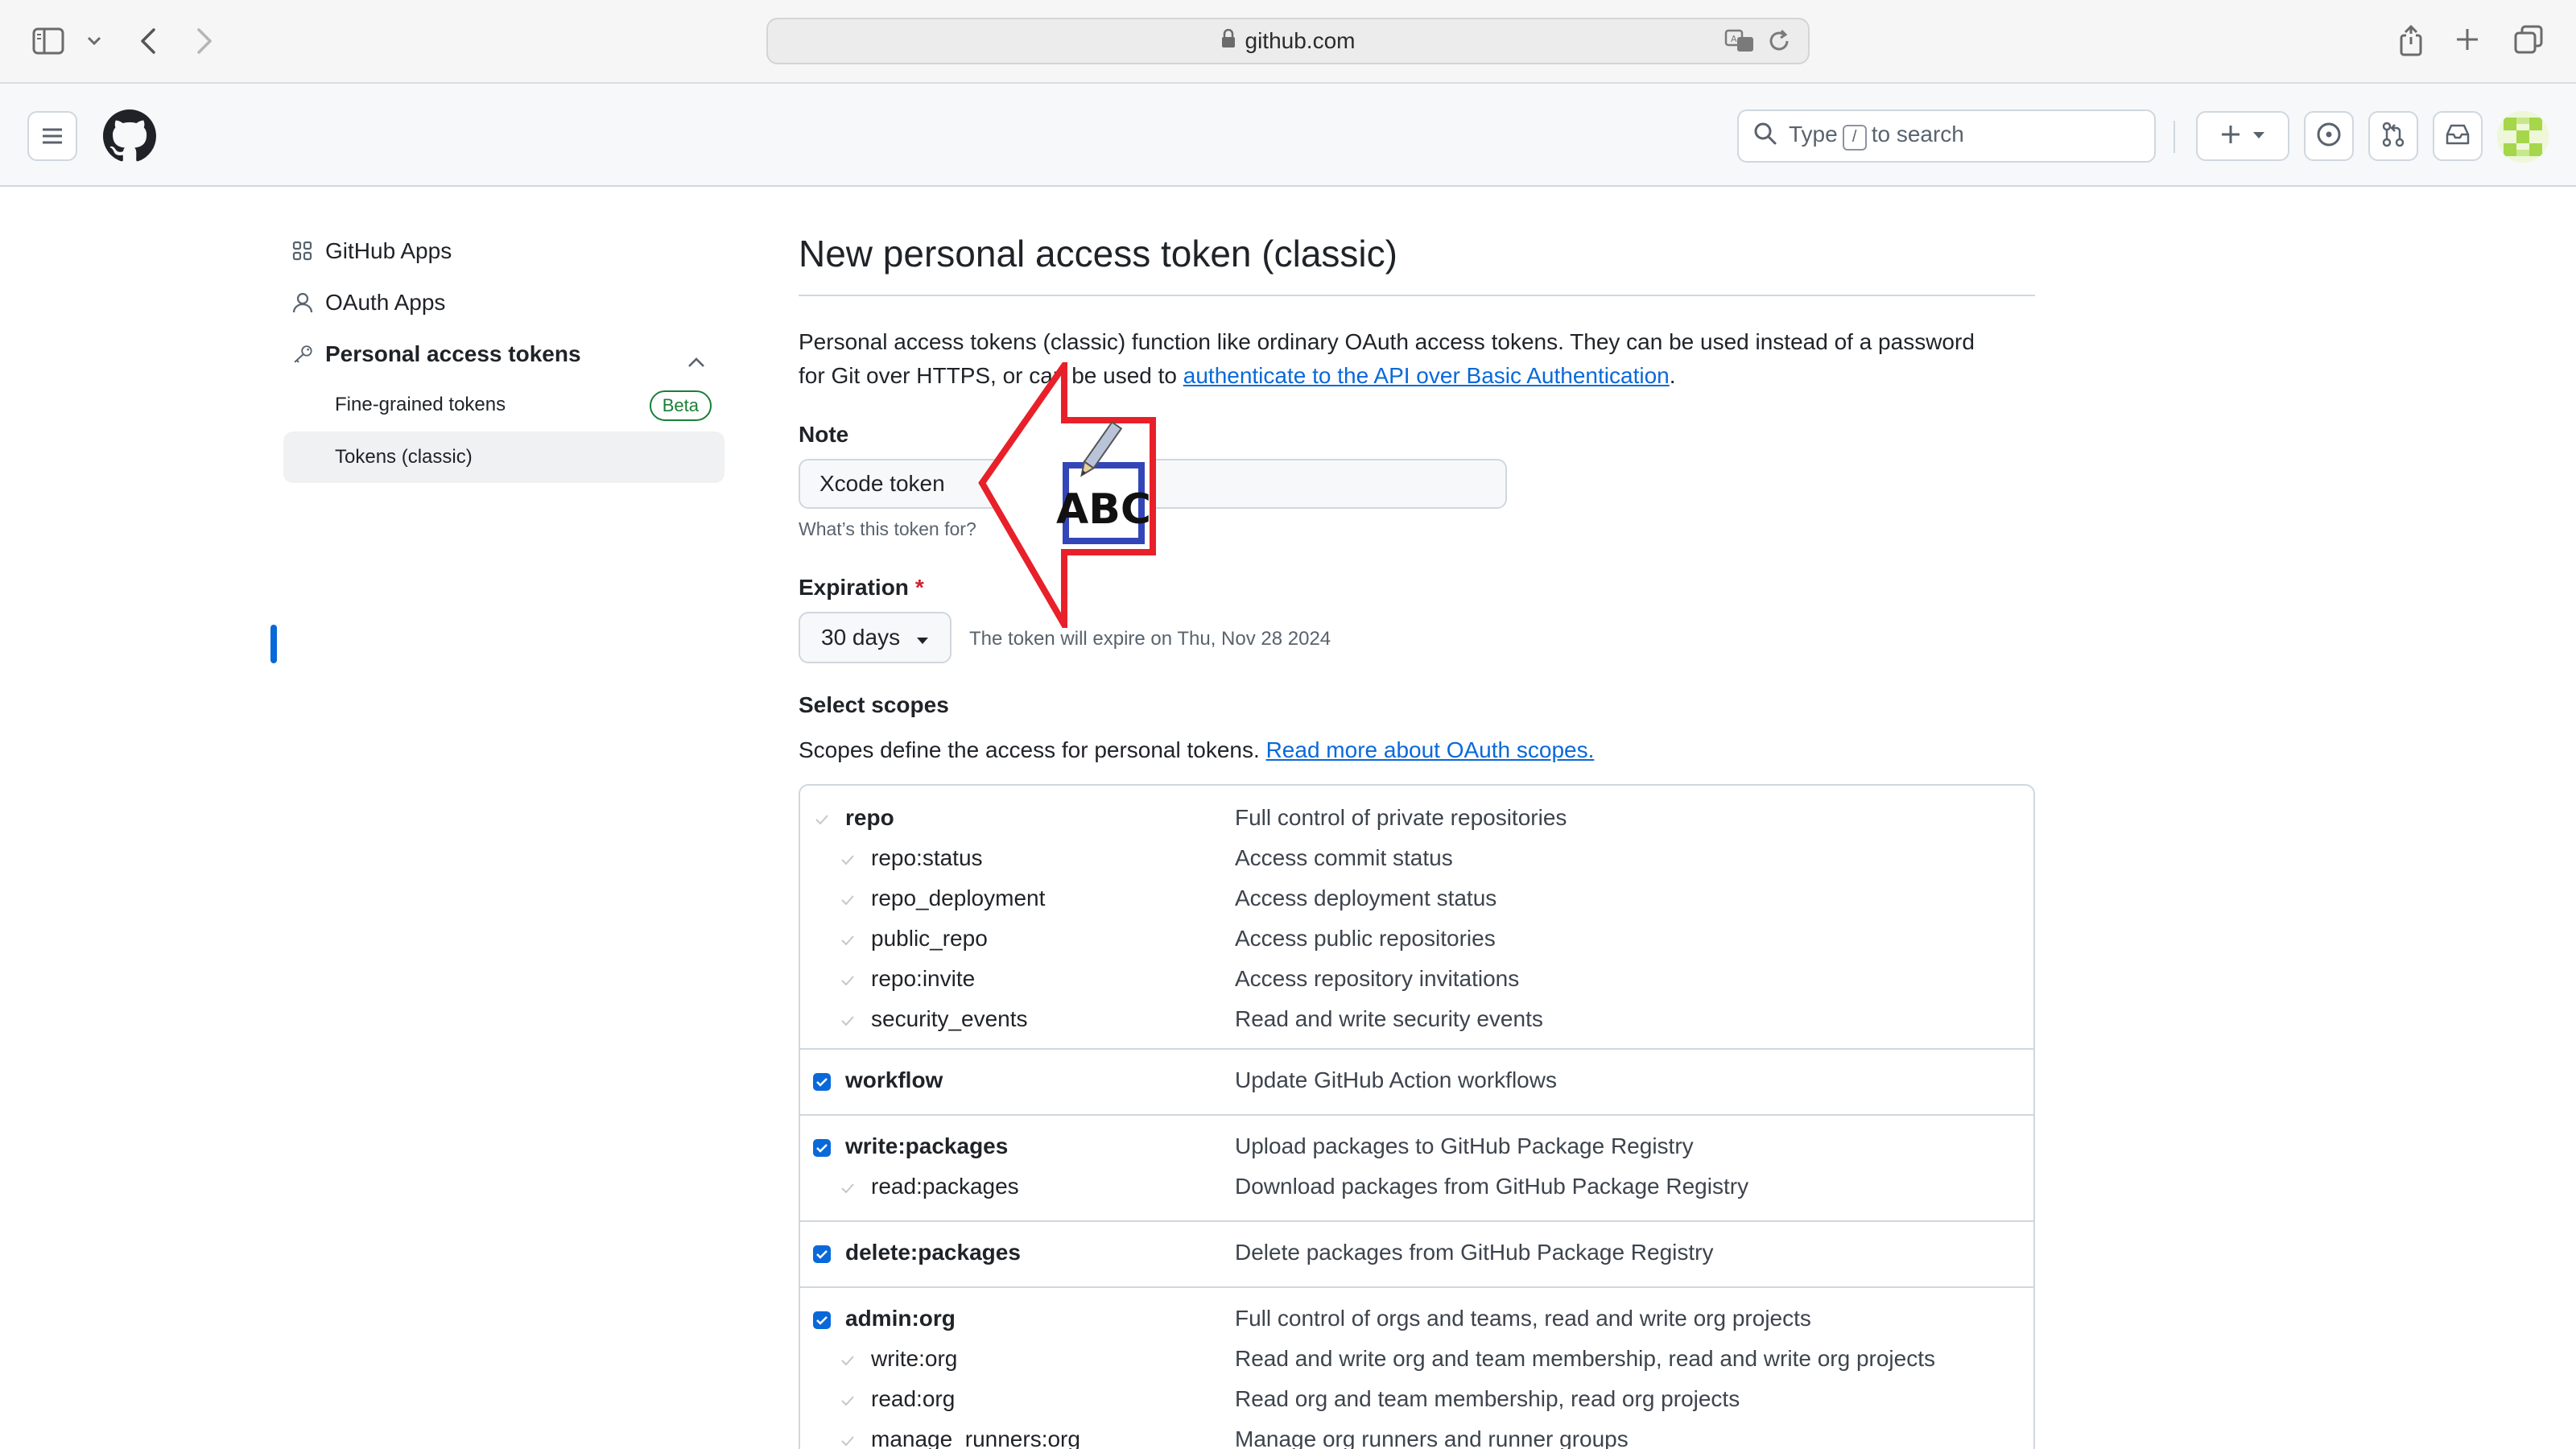 The height and width of the screenshot is (1449, 2576). What do you see at coordinates (822, 1082) in the screenshot?
I see `checkbox-workflow` at bounding box center [822, 1082].